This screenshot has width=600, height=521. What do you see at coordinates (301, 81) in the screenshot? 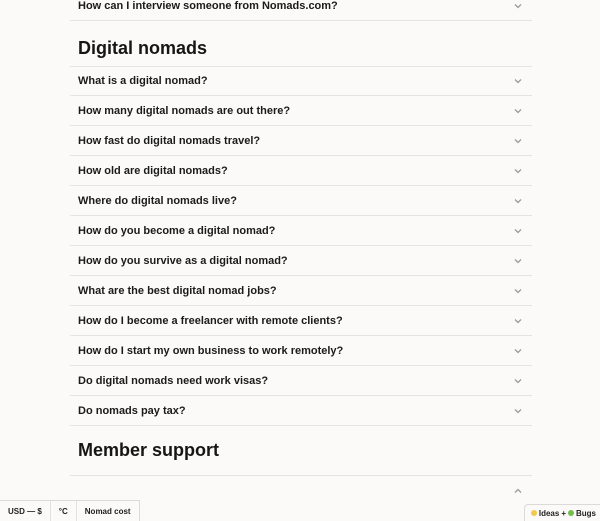
I see `faq-item: What is a digital nomad?` at bounding box center [301, 81].